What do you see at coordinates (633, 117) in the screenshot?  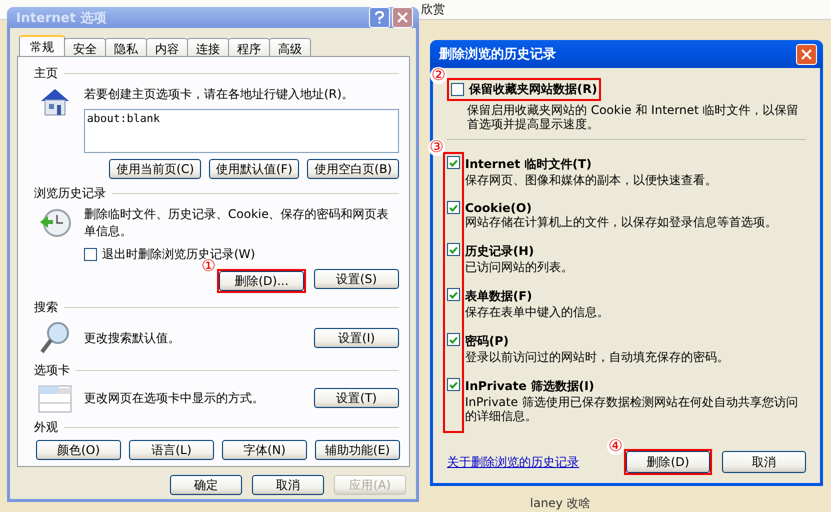 I see `option-description: 保留启用收藏夹网站的 Cookie 和 Internet 临时文件，以保留首选项并提高显示速度。` at bounding box center [633, 117].